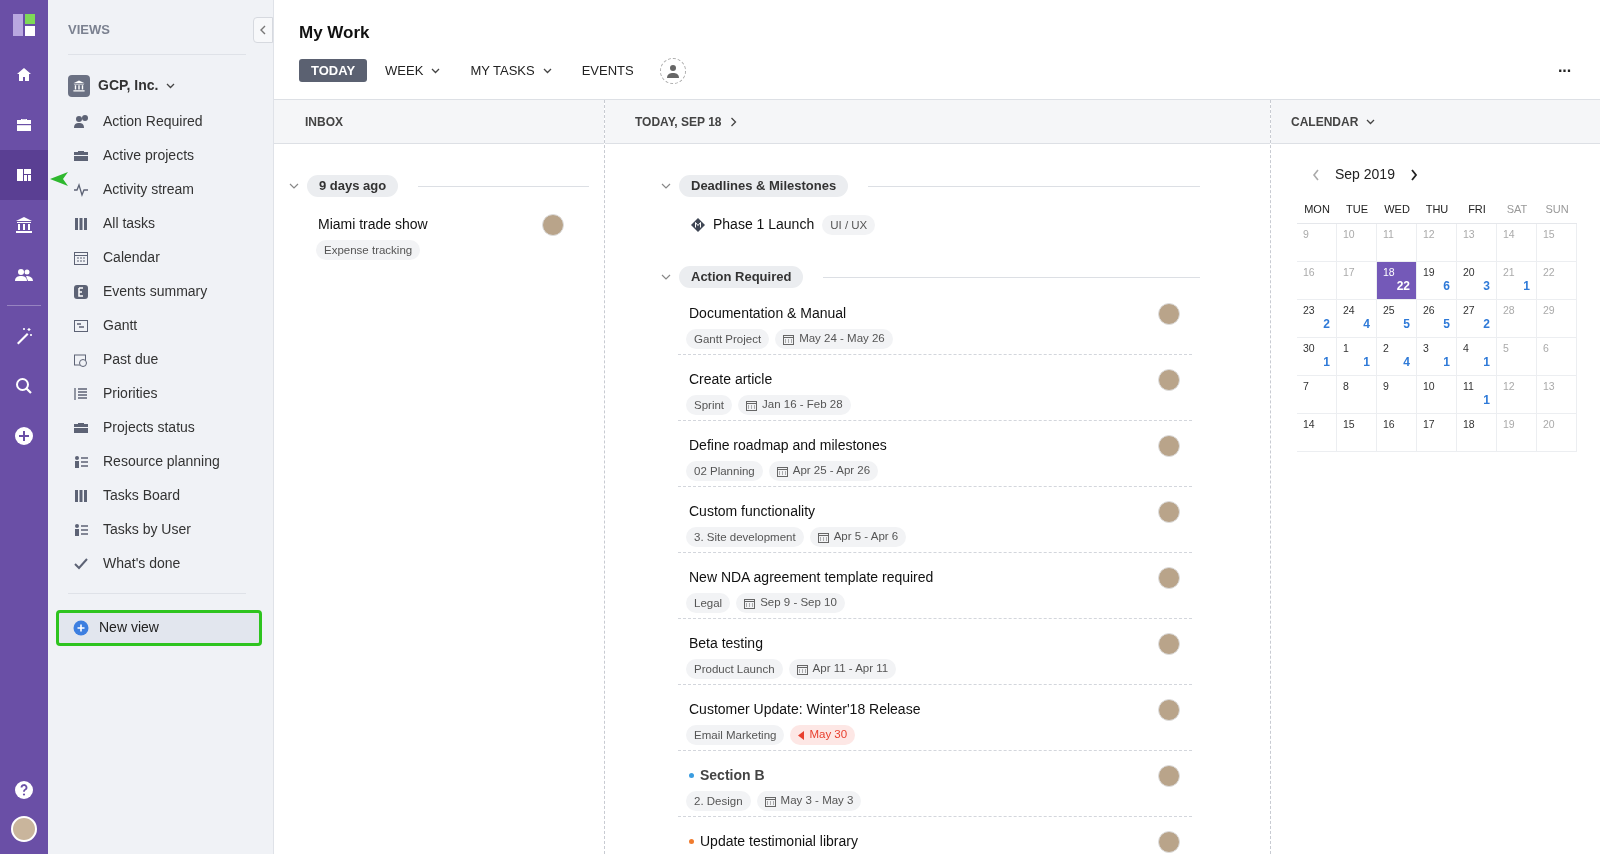 The width and height of the screenshot is (1600, 854). I want to click on letter-e-icon, so click(81, 291).